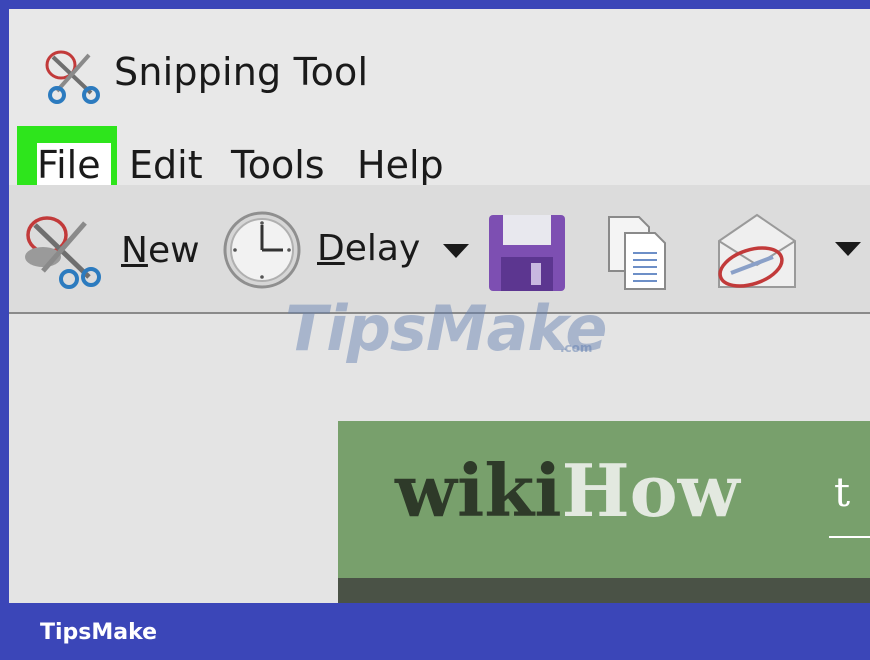  What do you see at coordinates (369, 248) in the screenshot?
I see `delay-button-label: Delay` at bounding box center [369, 248].